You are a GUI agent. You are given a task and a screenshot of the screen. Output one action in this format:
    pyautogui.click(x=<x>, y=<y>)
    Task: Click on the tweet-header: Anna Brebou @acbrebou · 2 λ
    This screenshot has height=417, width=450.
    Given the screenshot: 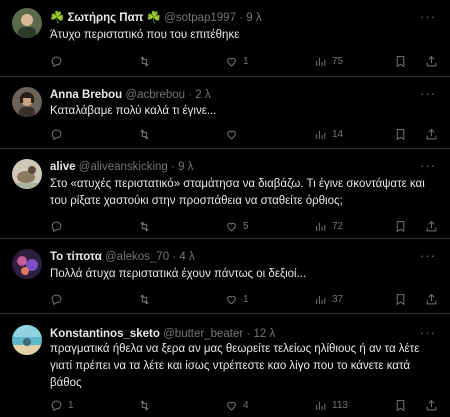 What is the action you would take?
    pyautogui.click(x=235, y=95)
    